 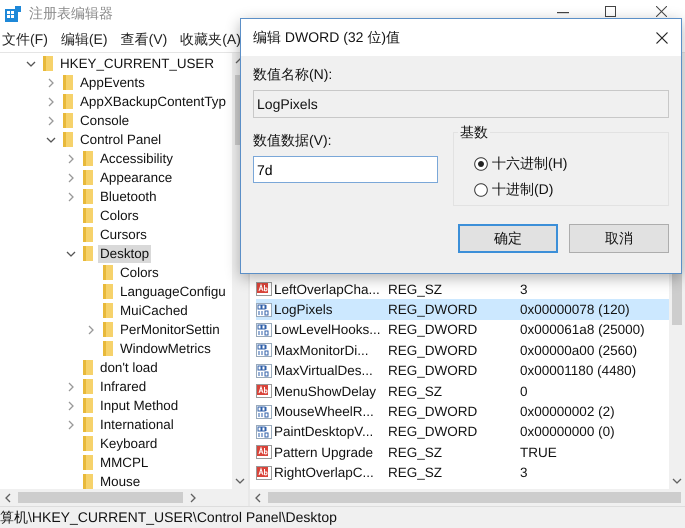 I want to click on value-row: MenuShowDelay REG_SZ 0, so click(x=462, y=391).